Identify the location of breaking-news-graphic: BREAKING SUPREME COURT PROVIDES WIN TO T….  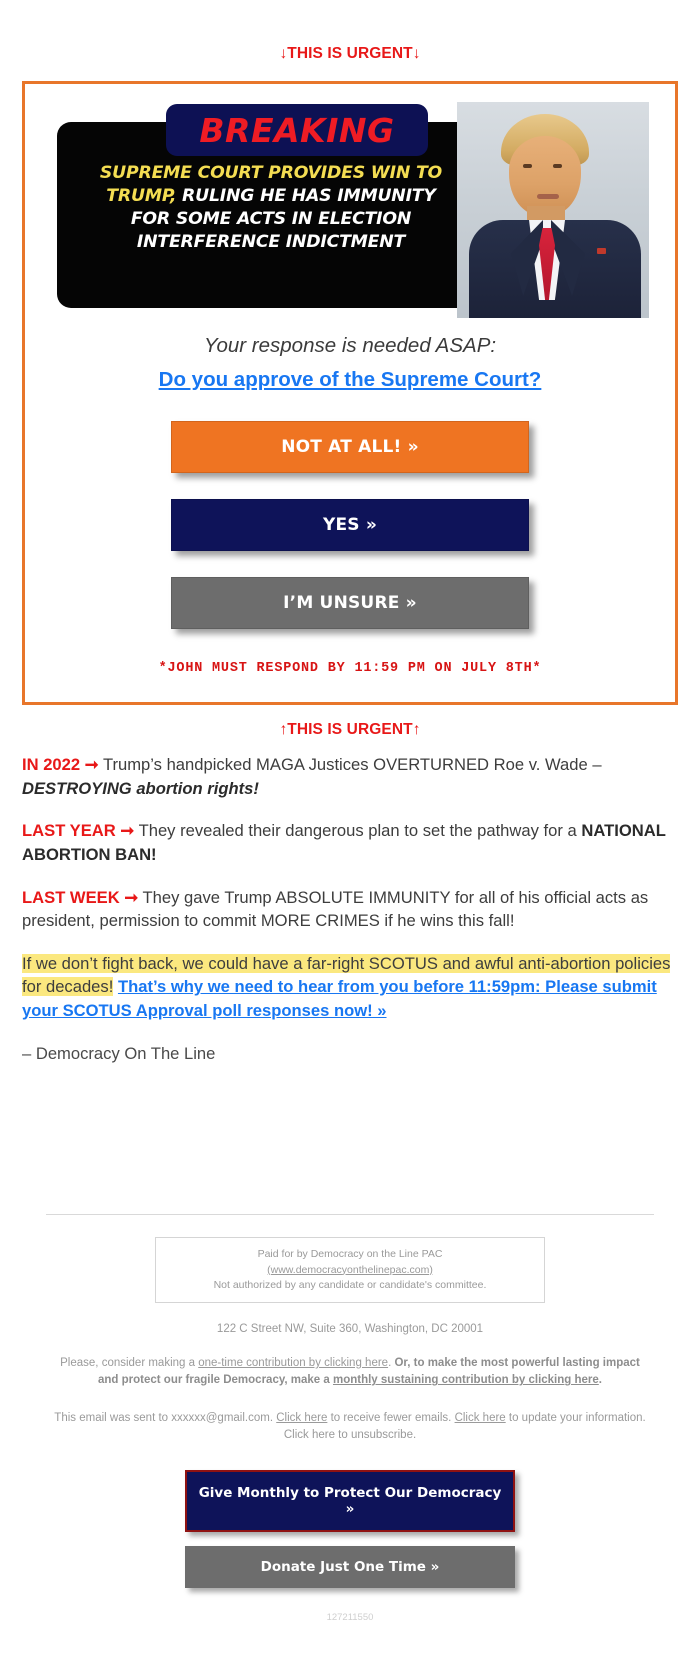
(350, 210).